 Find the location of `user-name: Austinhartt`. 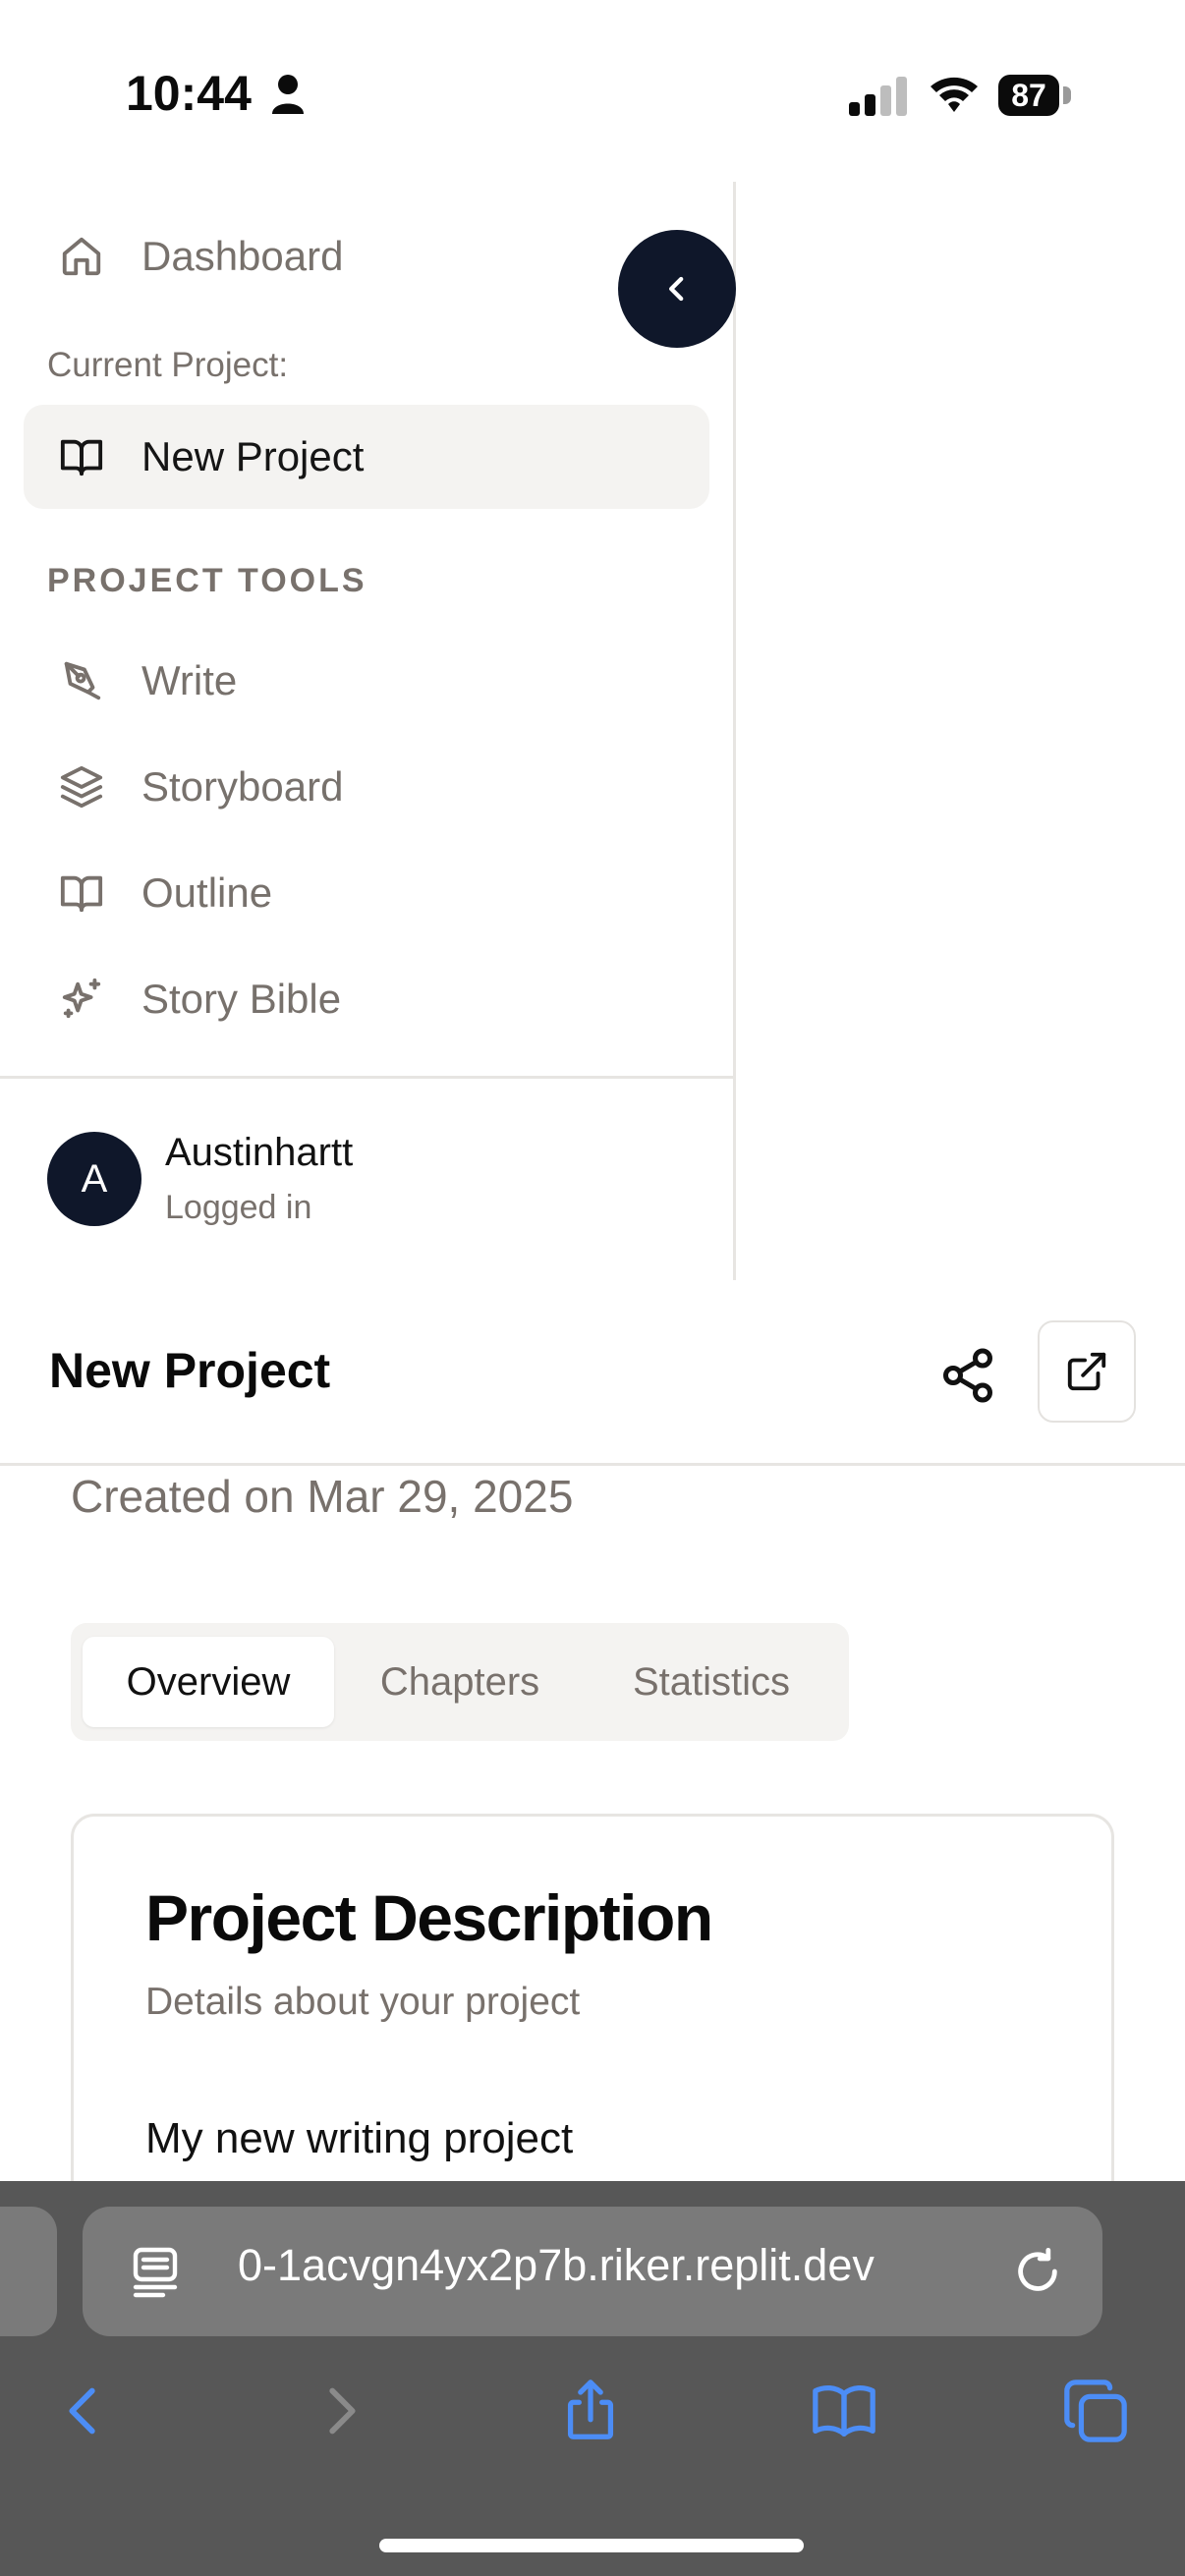

user-name: Austinhartt is located at coordinates (259, 1152).